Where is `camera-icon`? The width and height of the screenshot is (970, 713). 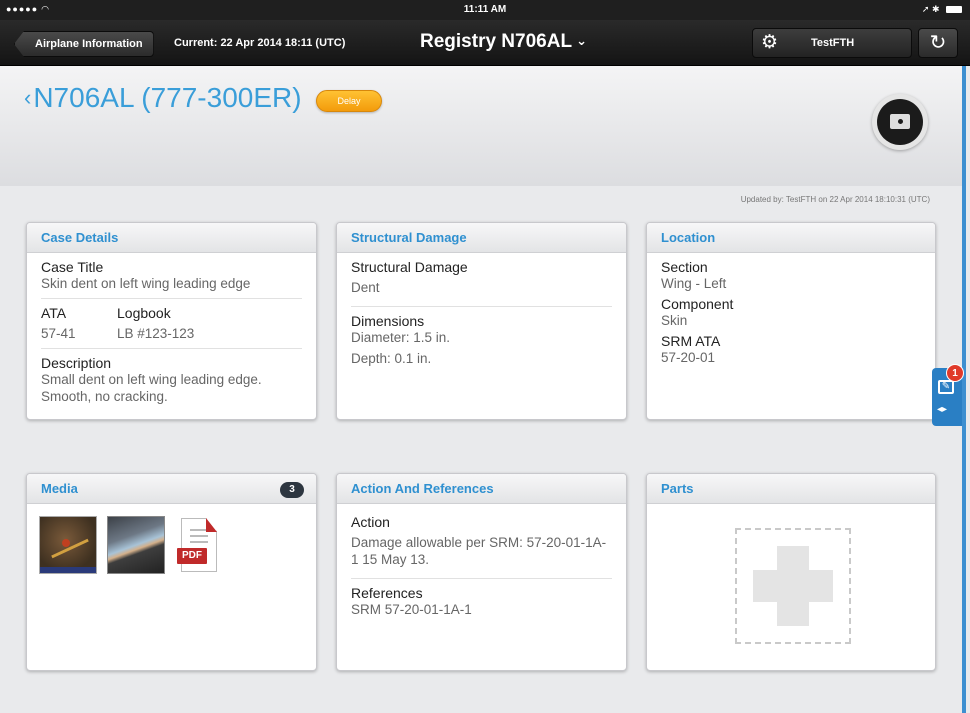 camera-icon is located at coordinates (900, 122).